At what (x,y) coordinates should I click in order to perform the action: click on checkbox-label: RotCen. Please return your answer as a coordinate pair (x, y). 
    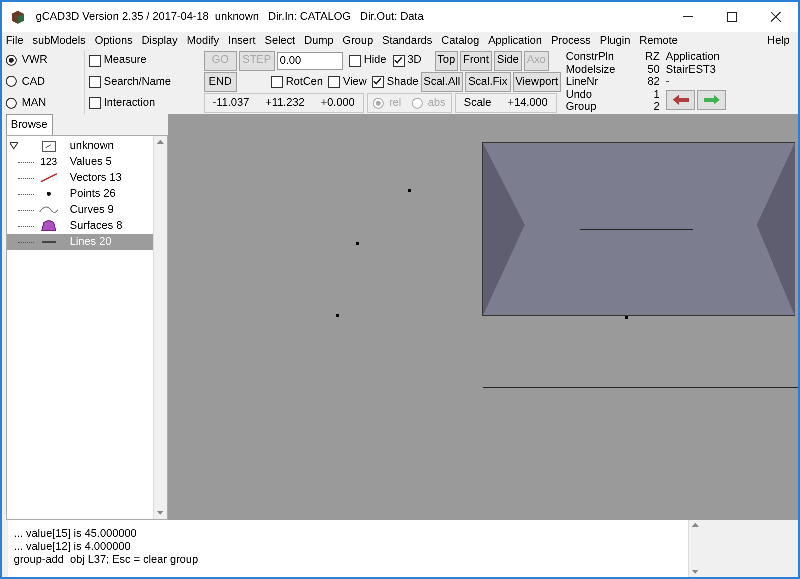
    Looking at the image, I should click on (305, 82).